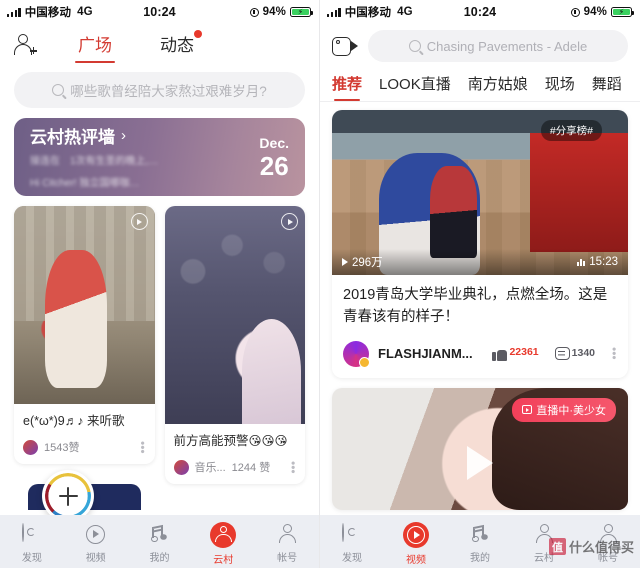 This screenshot has height=568, width=640. What do you see at coordinates (367, 263) in the screenshot?
I see `view-count: 296万` at bounding box center [367, 263].